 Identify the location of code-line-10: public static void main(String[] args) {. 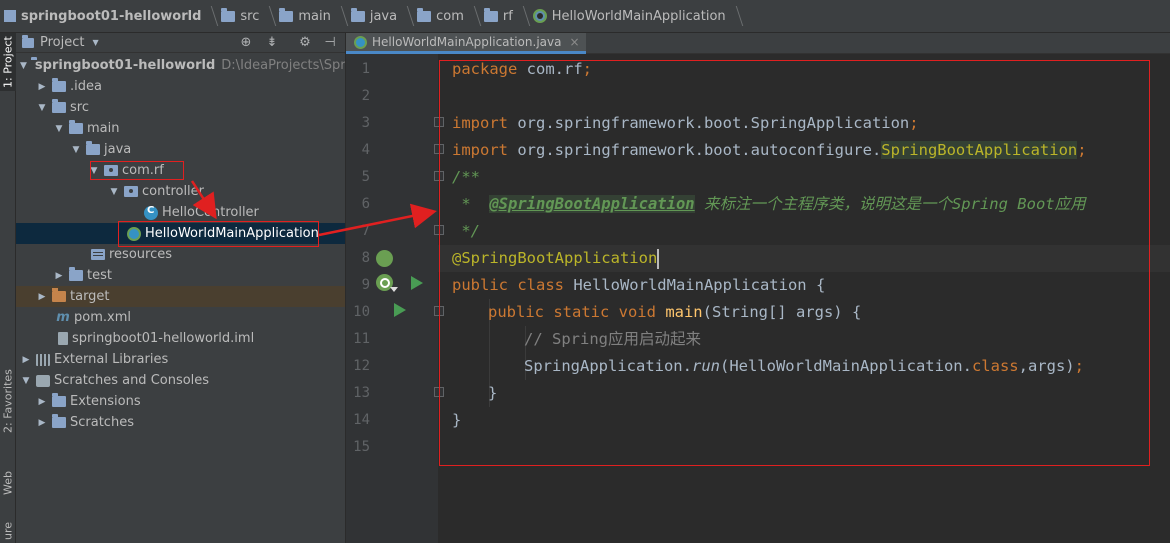
(675, 312).